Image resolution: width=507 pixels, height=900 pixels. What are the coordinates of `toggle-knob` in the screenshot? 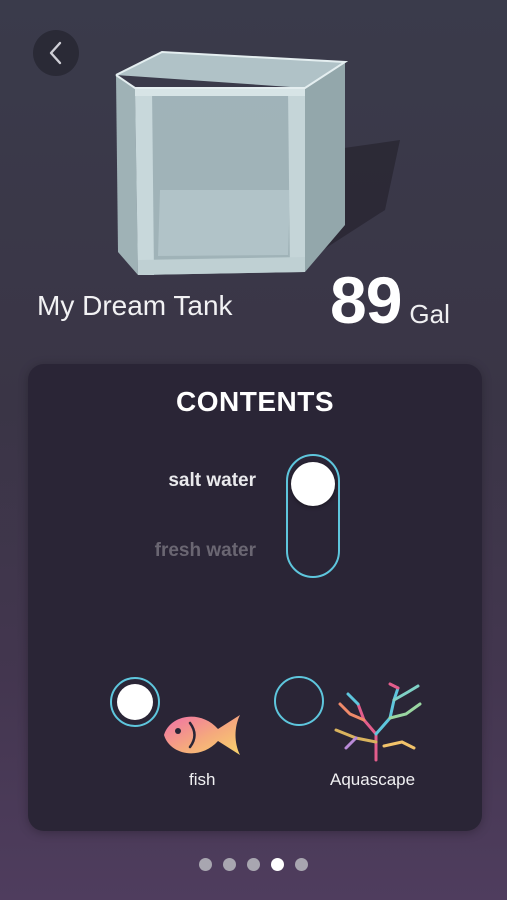 It's located at (313, 484).